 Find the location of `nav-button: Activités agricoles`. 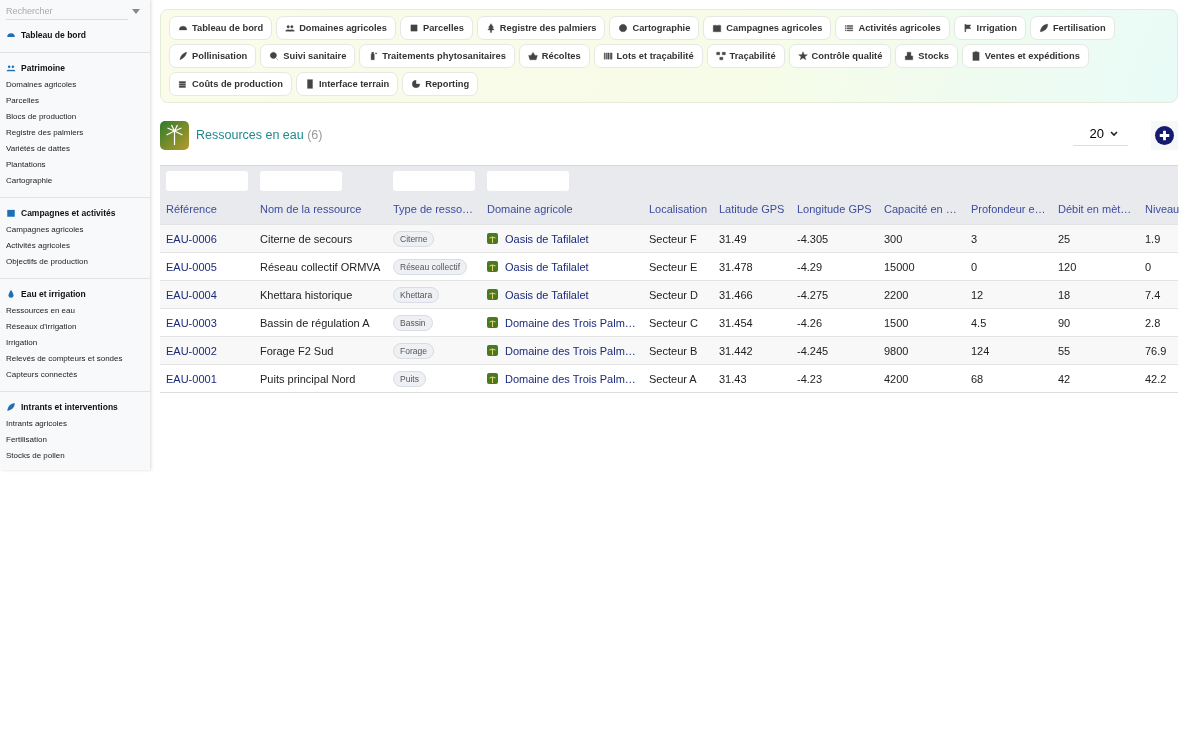

nav-button: Activités agricoles is located at coordinates (892, 28).